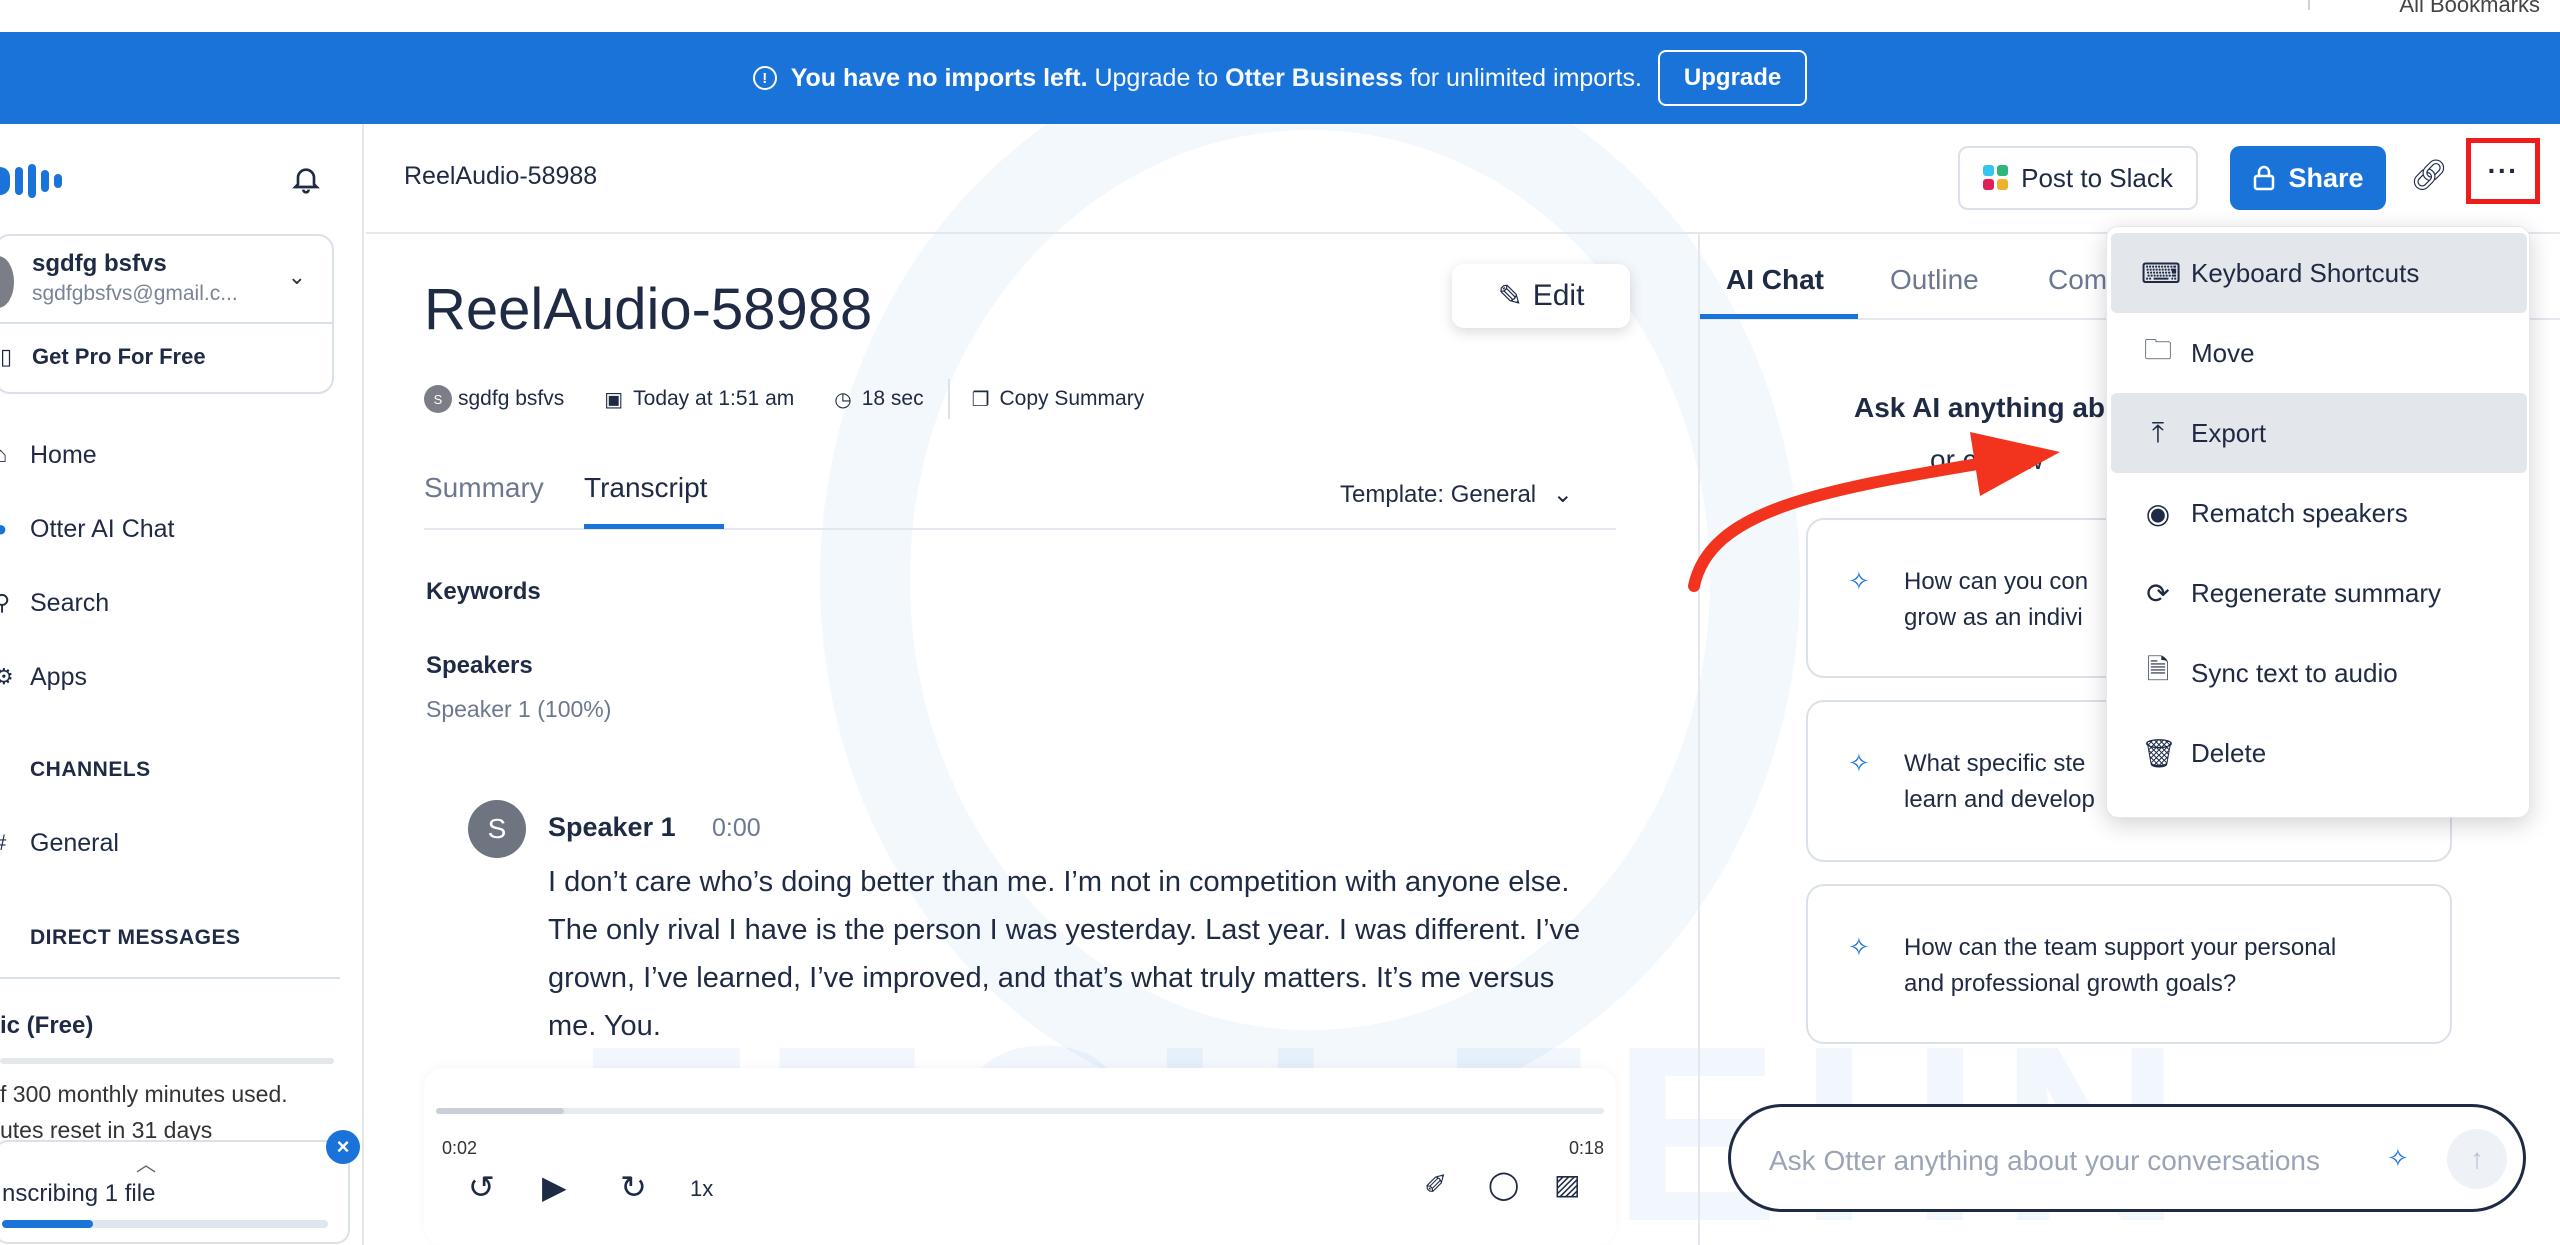 This screenshot has width=2560, height=1245. What do you see at coordinates (2070, 983) in the screenshot?
I see `suggestion-line: and professional growth goals?` at bounding box center [2070, 983].